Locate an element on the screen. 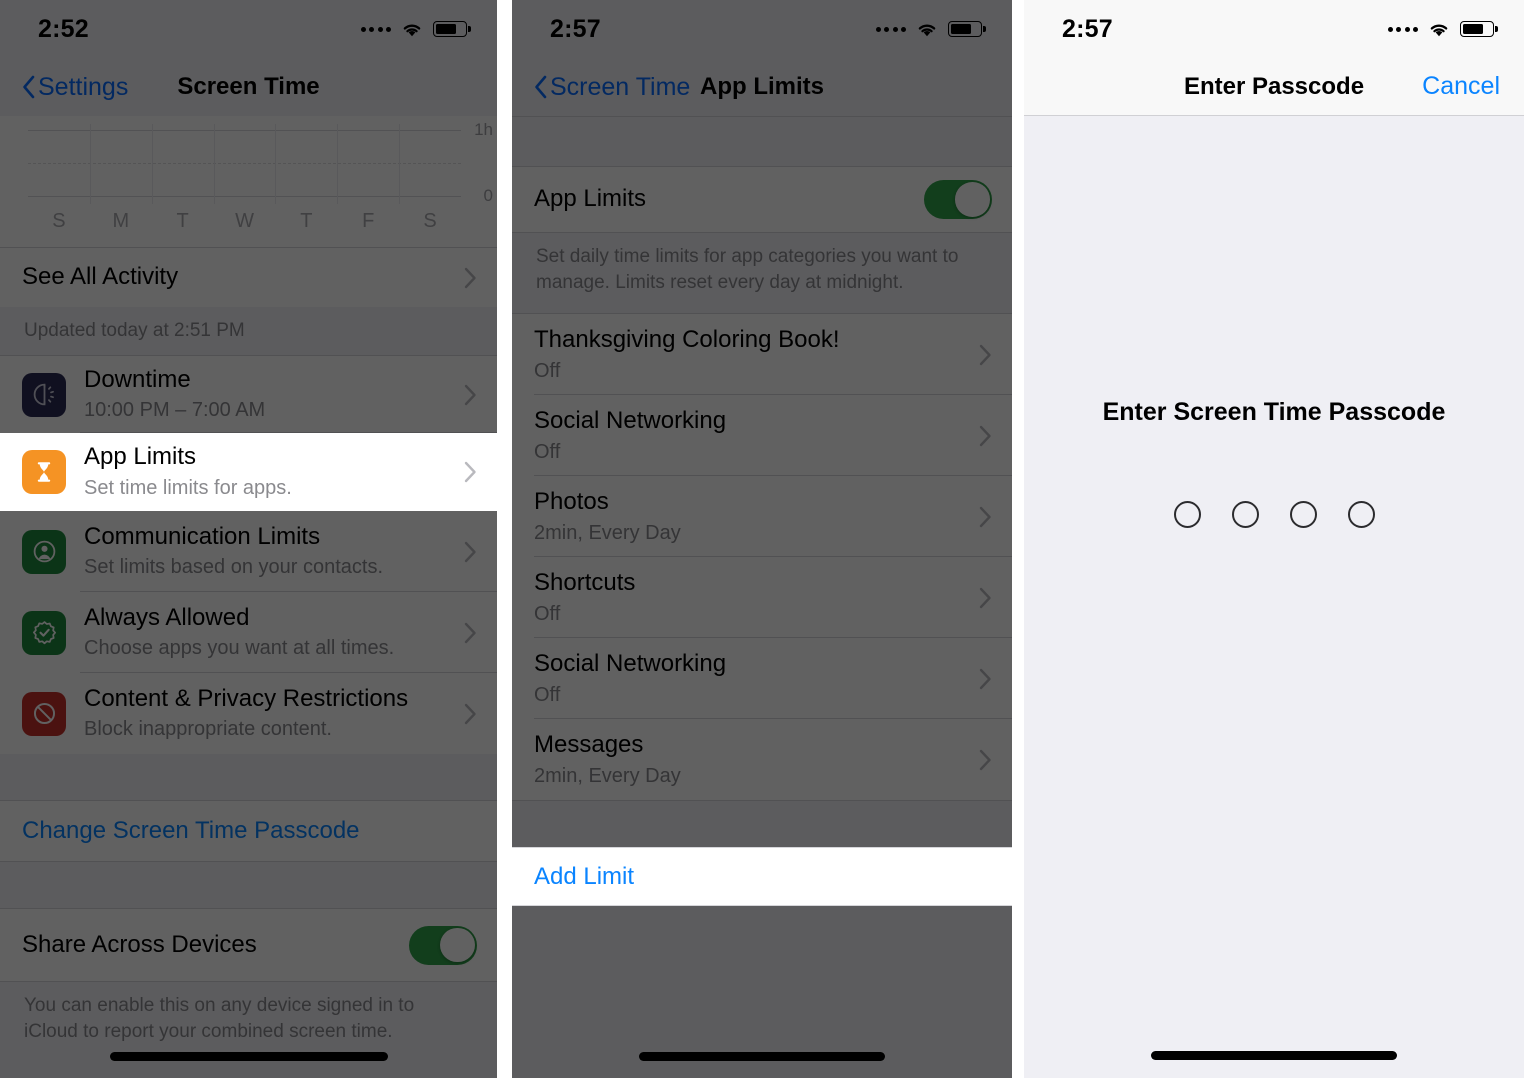 The image size is (1524, 1078). share-across-devices-row: Share Across Devices is located at coordinates (248, 945).